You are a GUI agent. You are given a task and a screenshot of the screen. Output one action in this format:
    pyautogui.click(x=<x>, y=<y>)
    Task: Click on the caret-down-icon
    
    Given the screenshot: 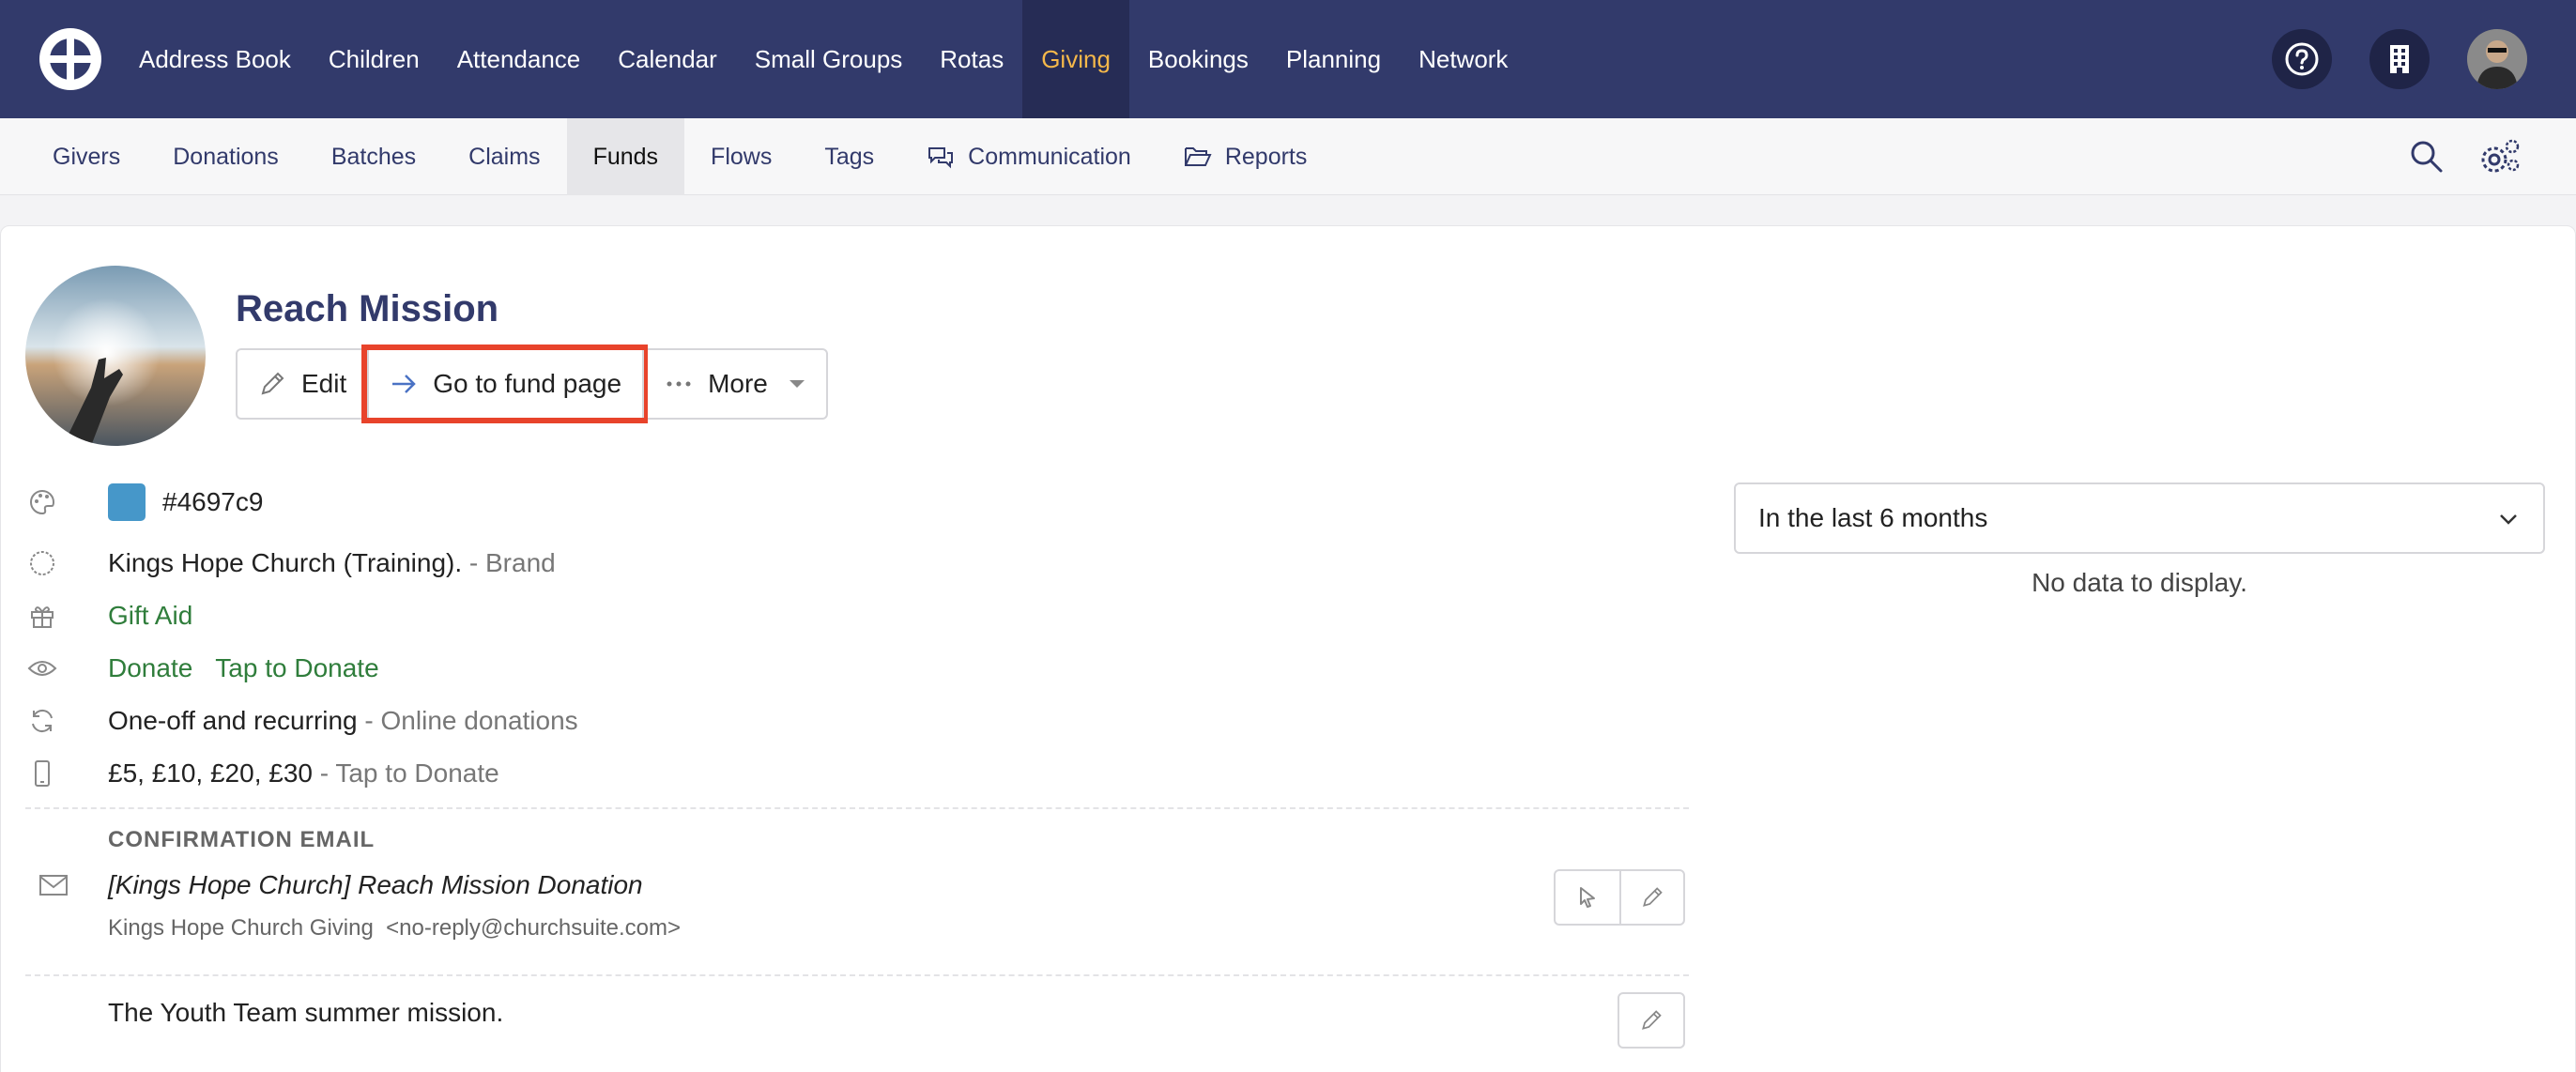 What is the action you would take?
    pyautogui.click(x=797, y=384)
    